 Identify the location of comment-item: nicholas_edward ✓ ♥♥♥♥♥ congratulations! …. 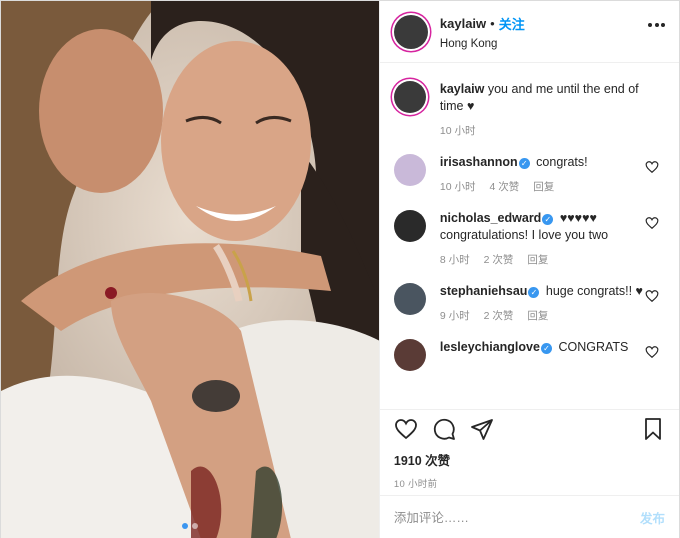
(529, 239).